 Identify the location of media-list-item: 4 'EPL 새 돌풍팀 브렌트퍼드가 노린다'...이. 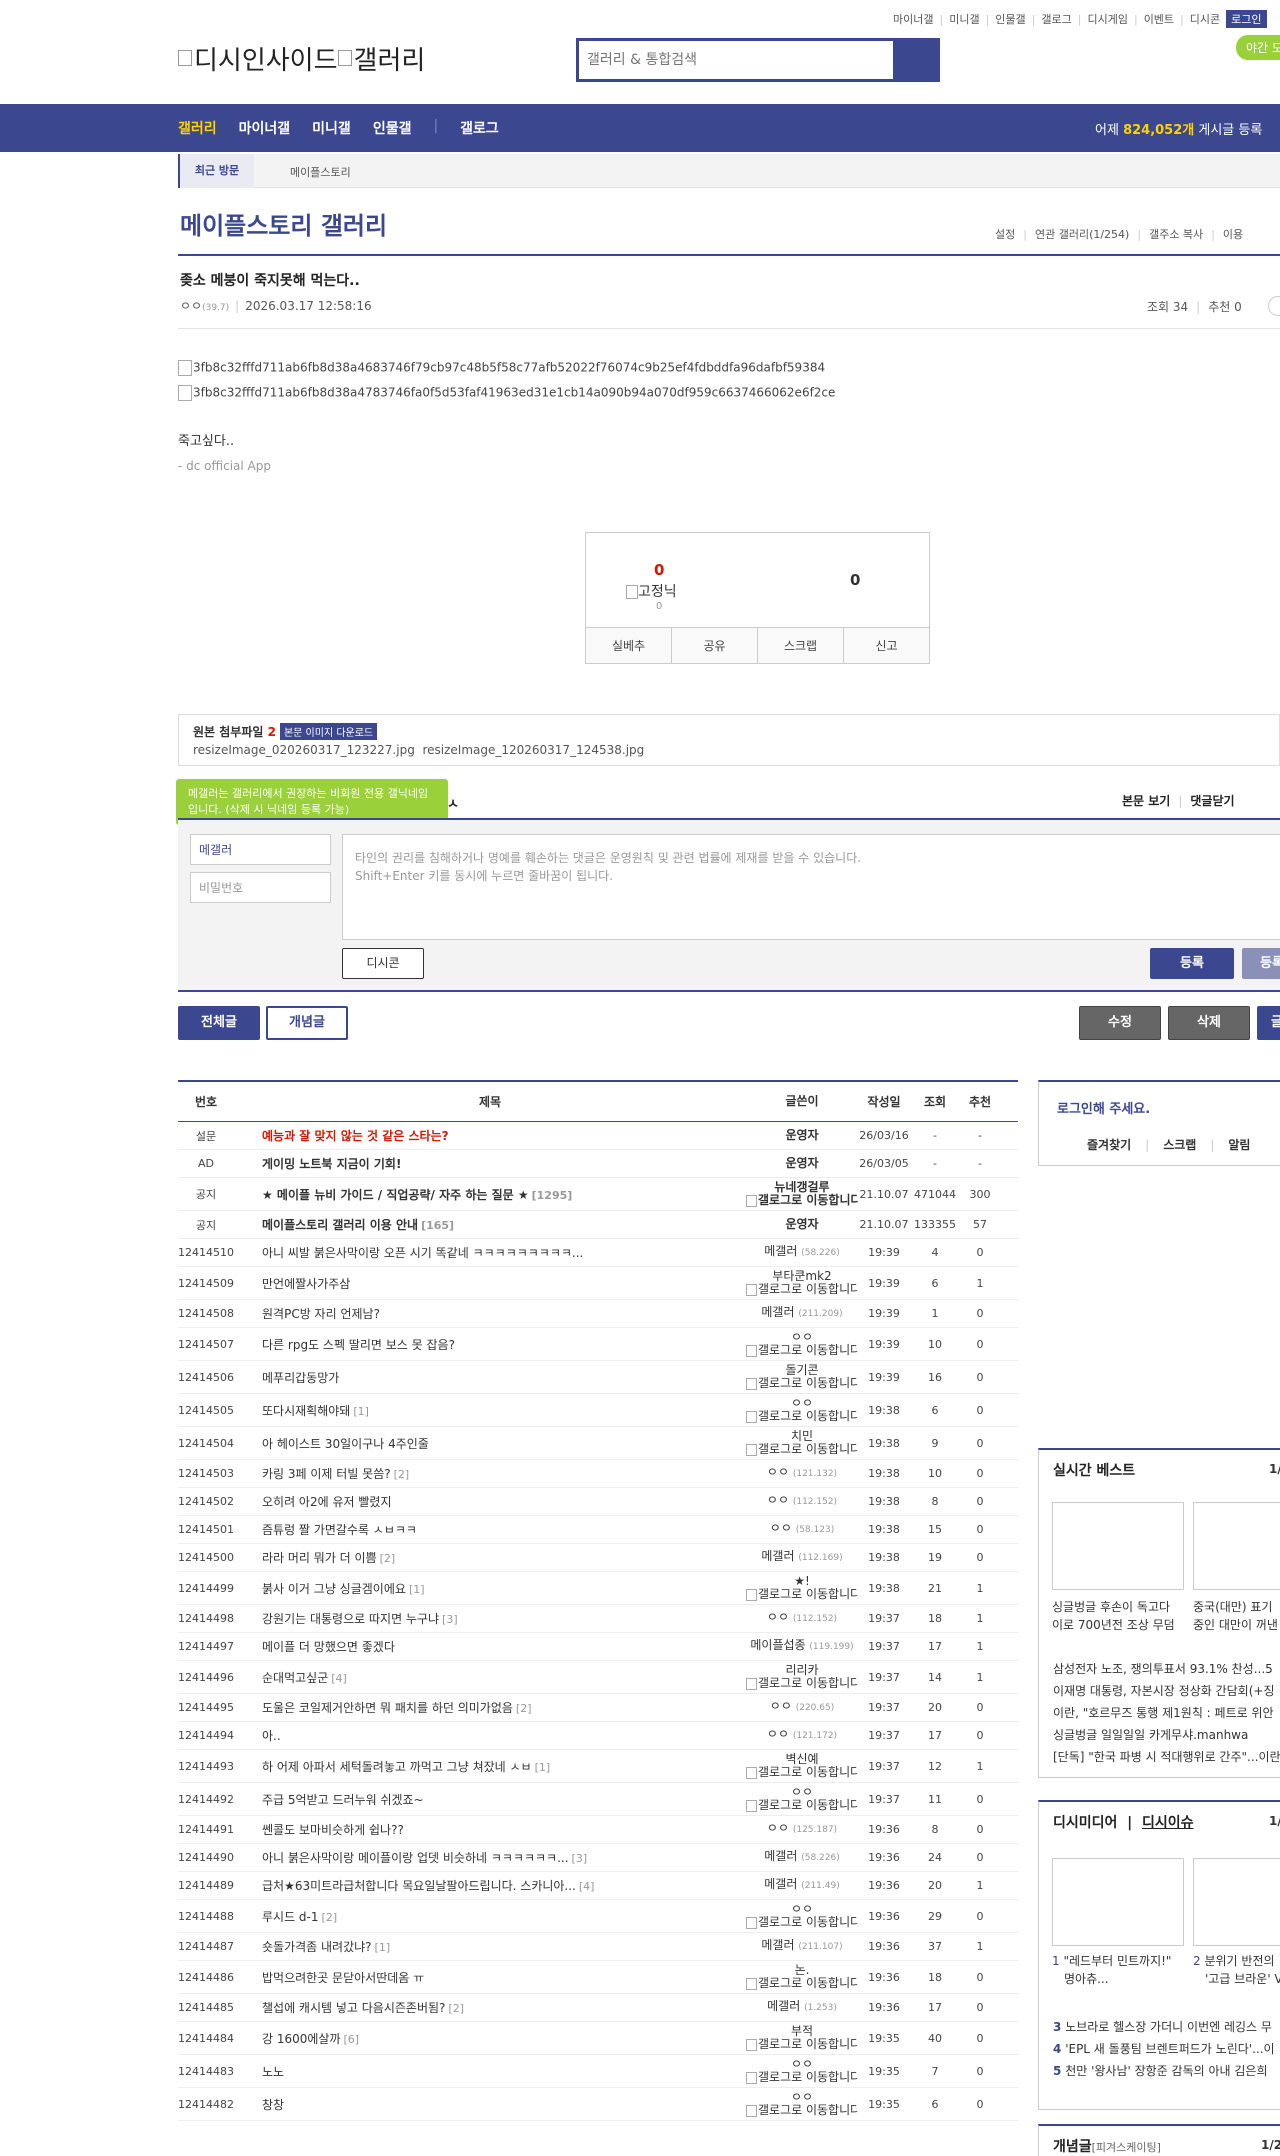
(1166, 2049).